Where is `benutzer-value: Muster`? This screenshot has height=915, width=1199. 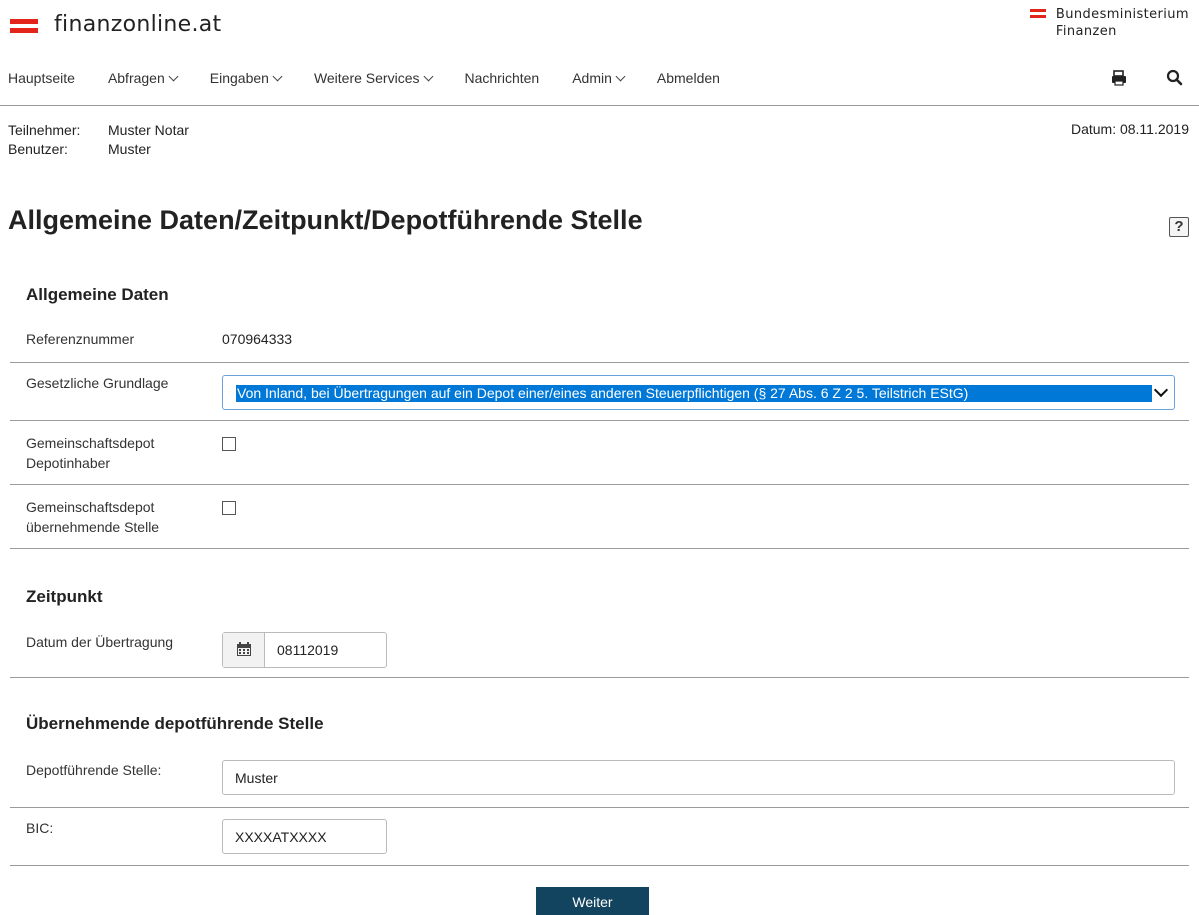
benutzer-value: Muster is located at coordinates (129, 149).